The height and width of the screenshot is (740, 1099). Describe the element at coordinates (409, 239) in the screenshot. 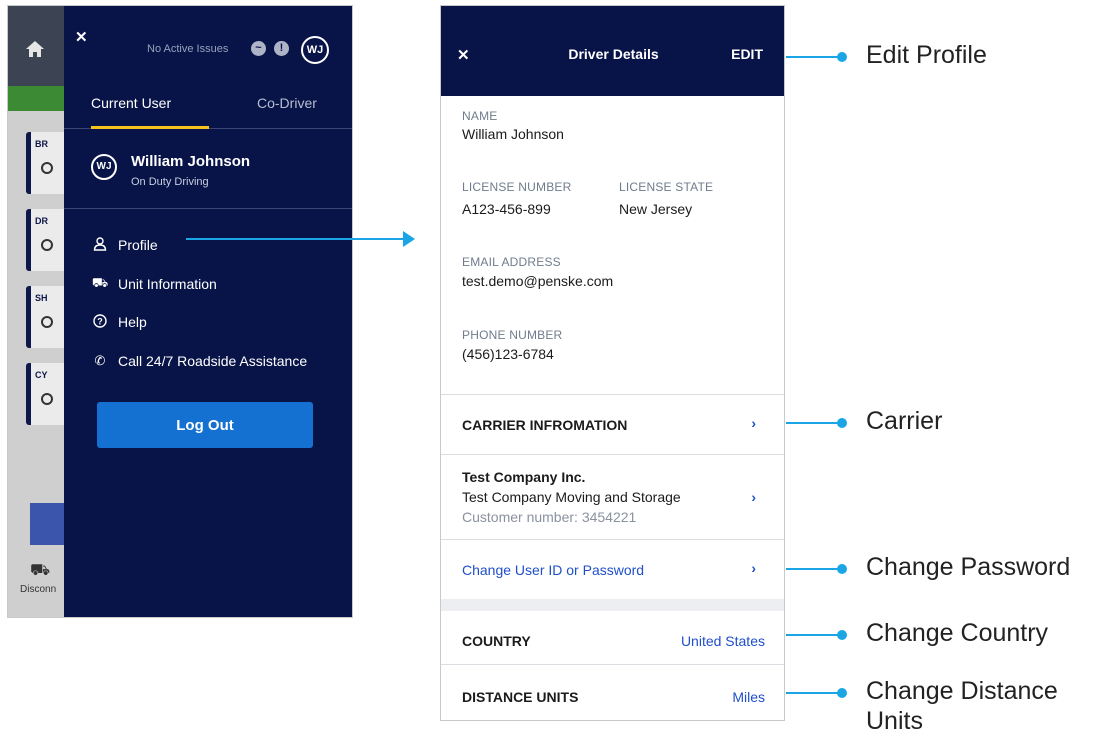

I see `arrow-right-icon` at that location.